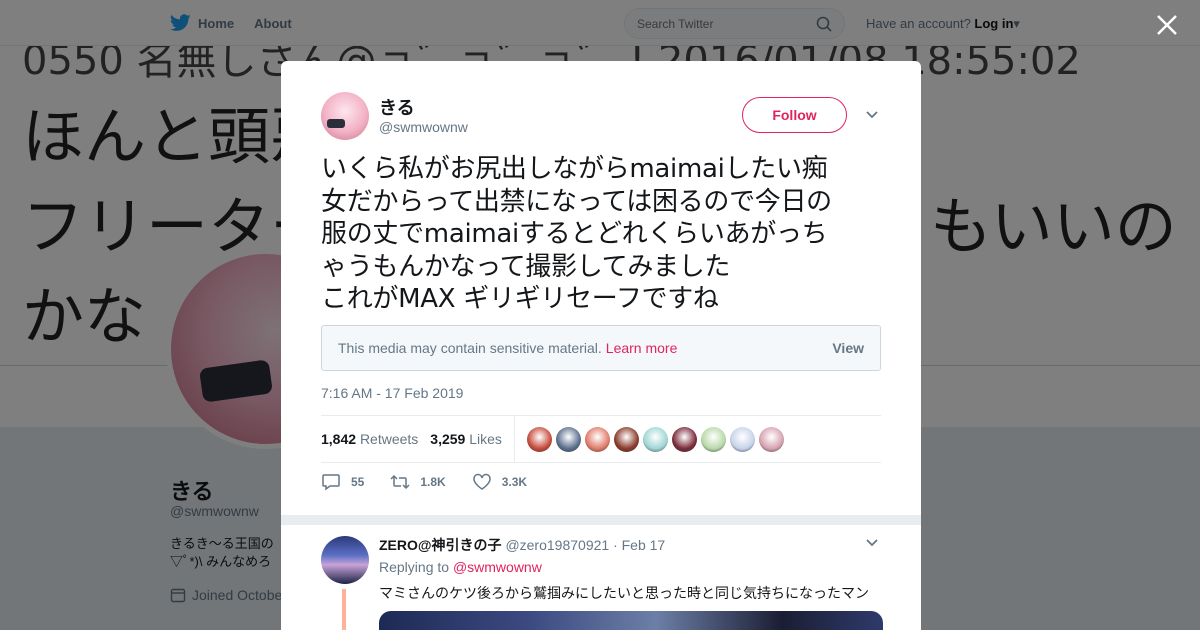 The image size is (1200, 630). What do you see at coordinates (344, 609) in the screenshot?
I see `reply-thread-line` at bounding box center [344, 609].